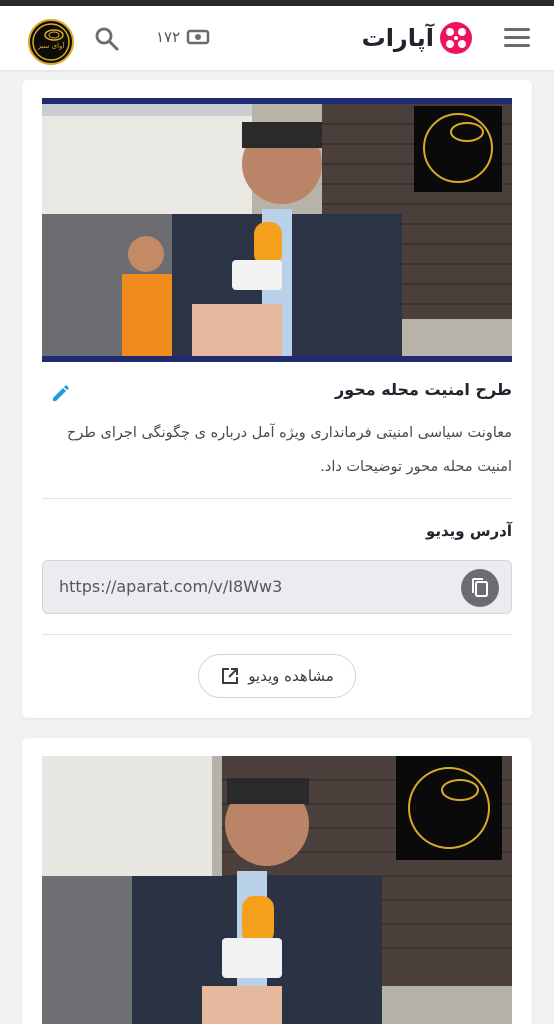 This screenshot has width=554, height=1024. Describe the element at coordinates (456, 38) in the screenshot. I see `aparat-logo-icon` at that location.